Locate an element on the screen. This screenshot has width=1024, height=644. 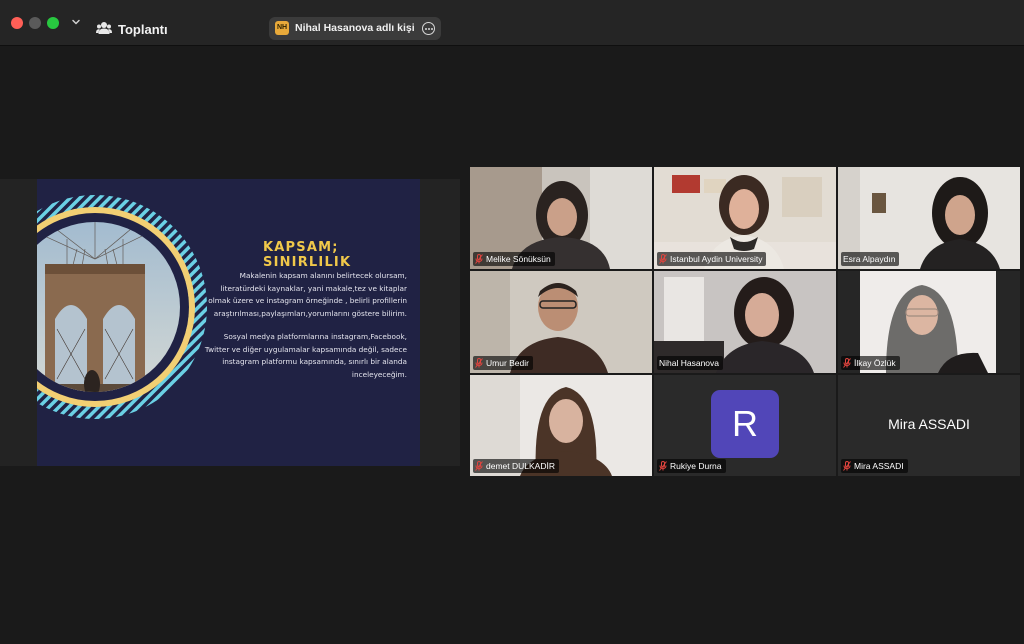
participant-display-name: Mira ASSADI is located at coordinates (929, 424).